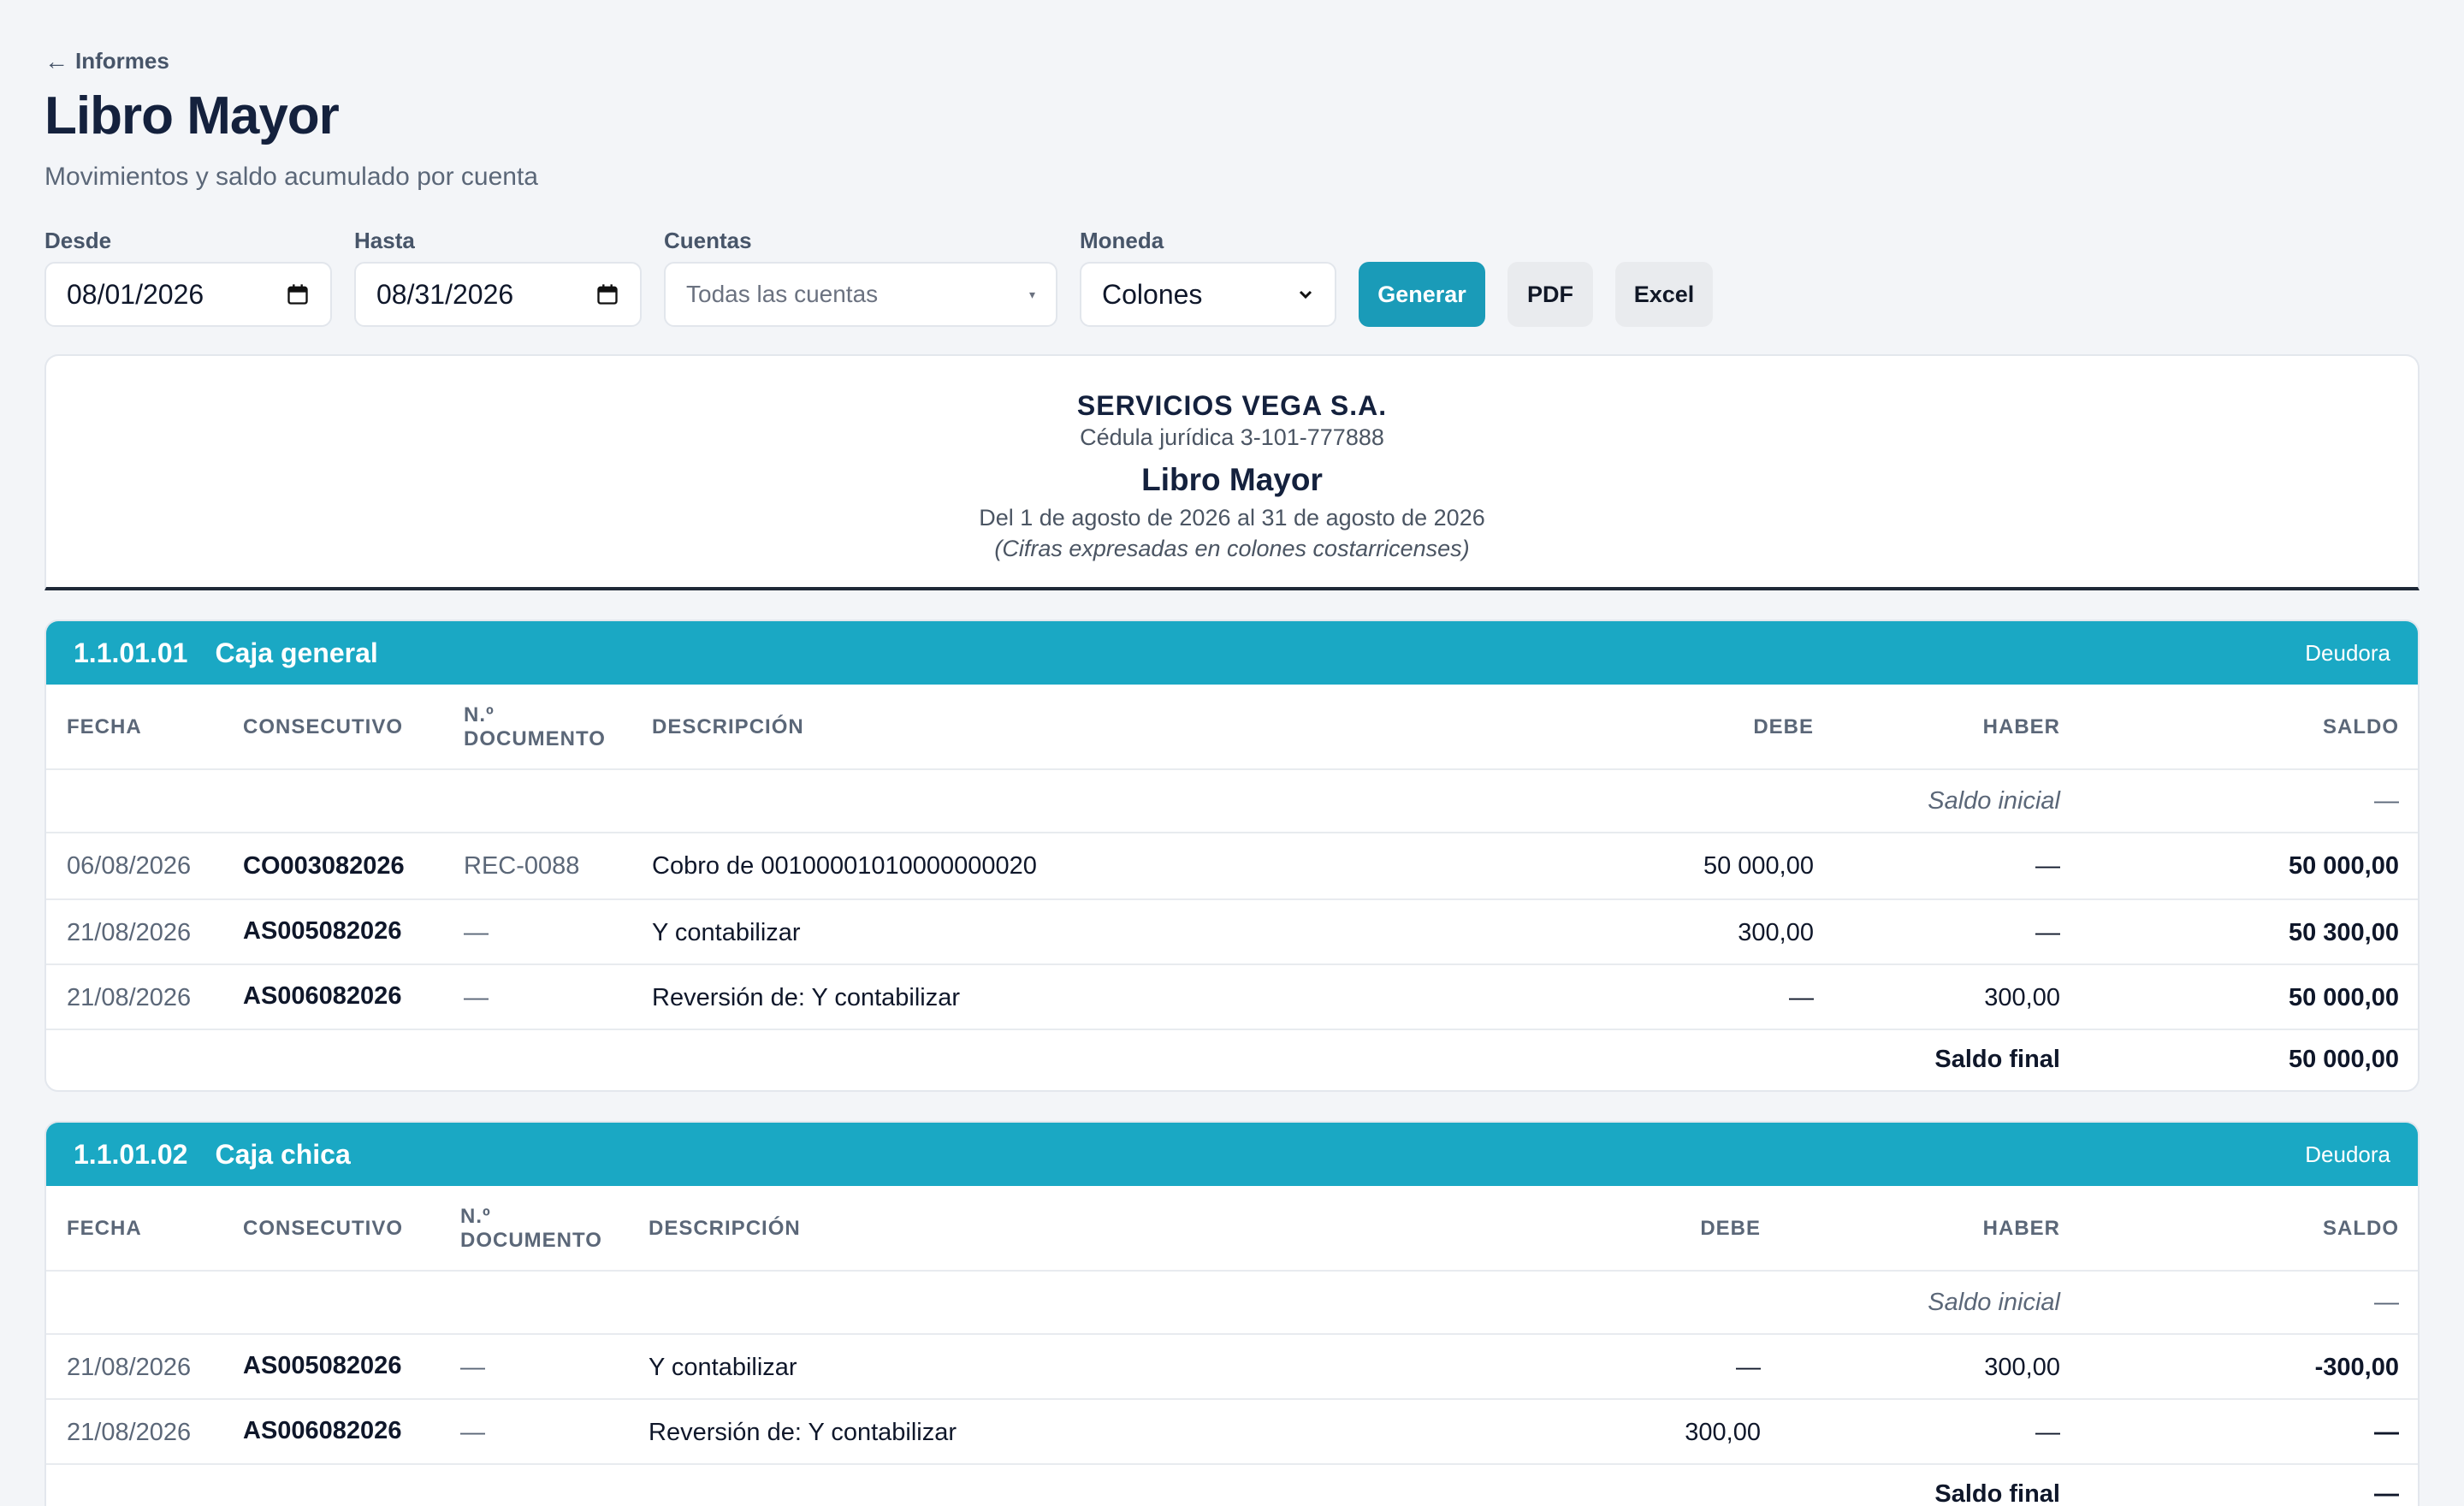 The image size is (2464, 1506). Describe the element at coordinates (104, 1229) in the screenshot. I see `col-fecha: FECHA` at that location.